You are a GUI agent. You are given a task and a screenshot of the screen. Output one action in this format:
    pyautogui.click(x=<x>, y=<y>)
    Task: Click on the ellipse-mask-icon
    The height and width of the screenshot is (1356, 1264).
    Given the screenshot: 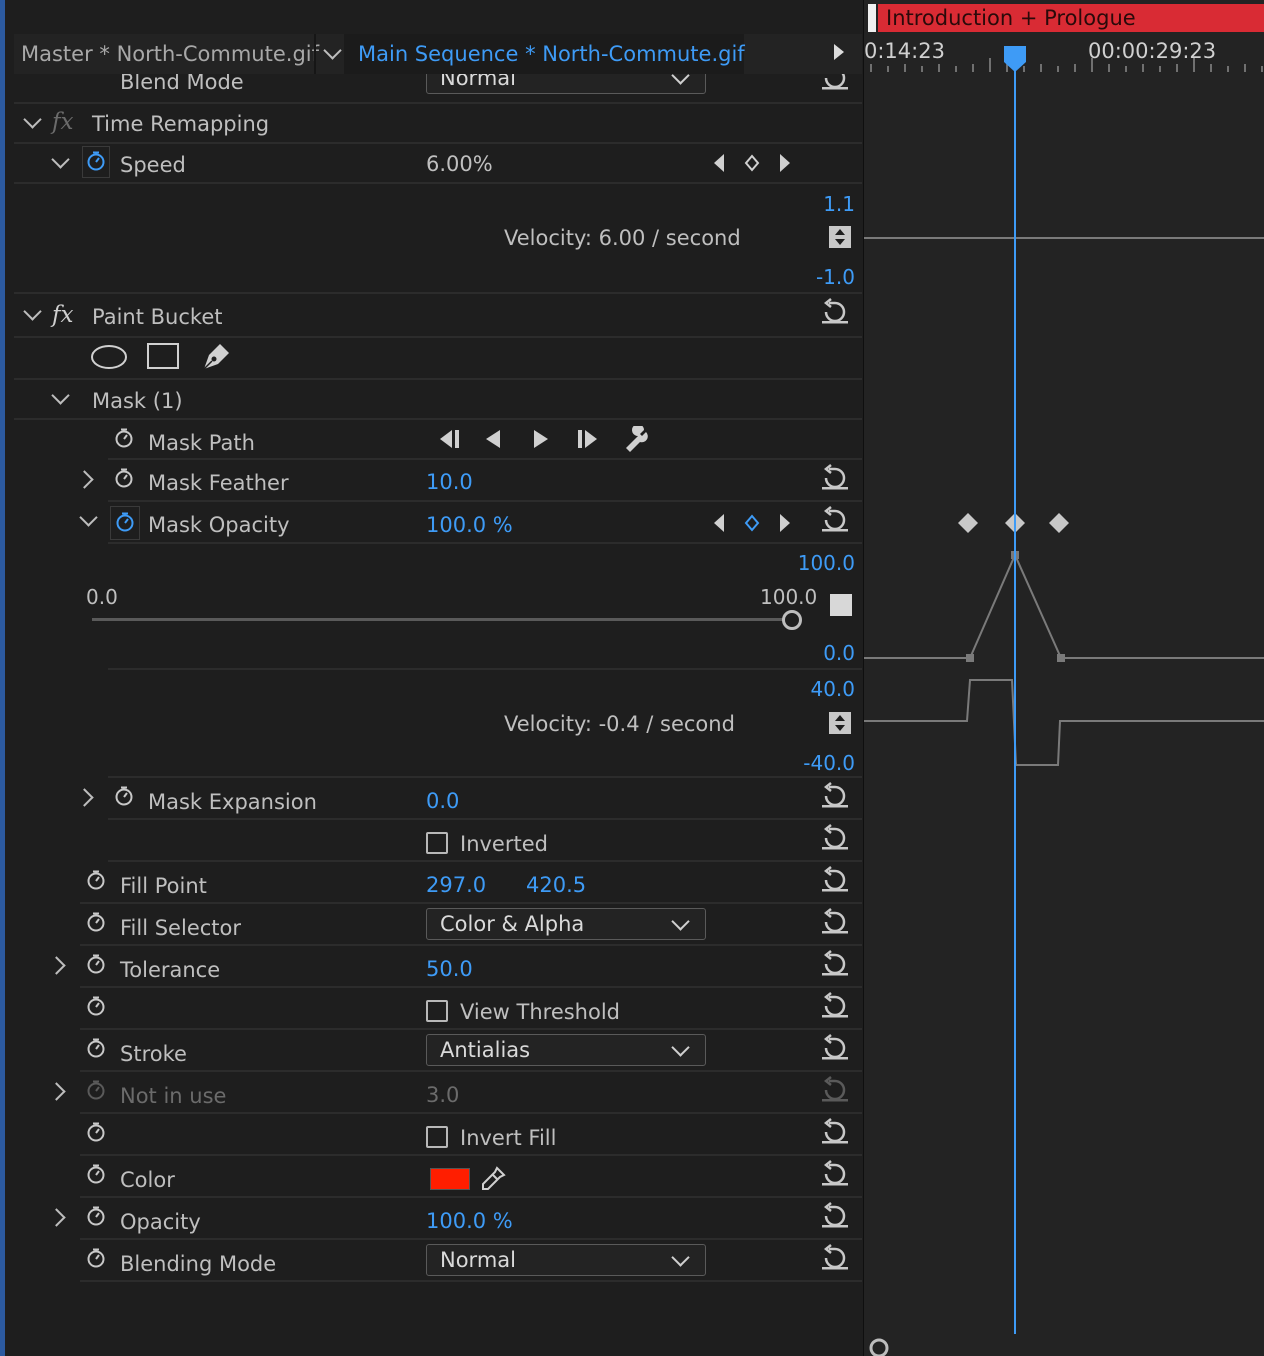 What is the action you would take?
    pyautogui.click(x=109, y=357)
    